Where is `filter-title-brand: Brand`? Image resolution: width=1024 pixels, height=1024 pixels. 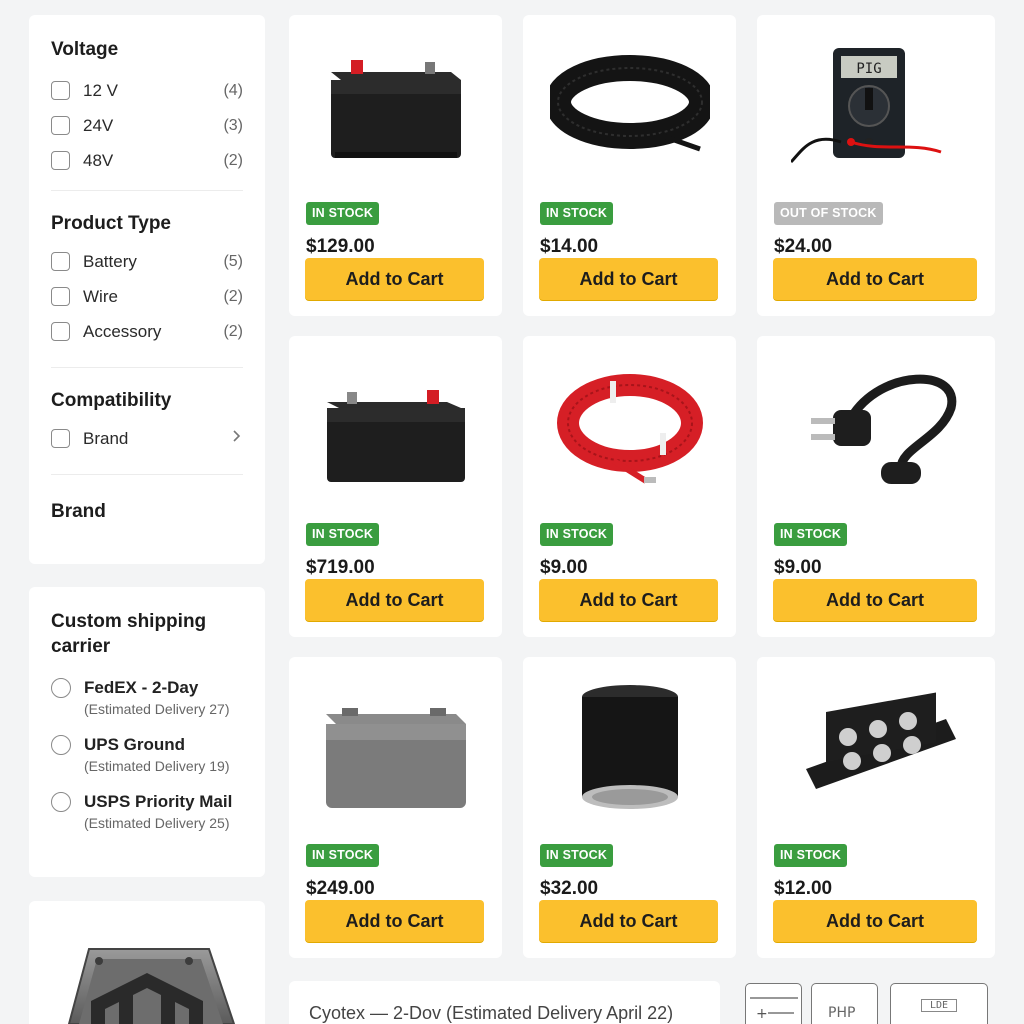 filter-title-brand: Brand is located at coordinates (147, 512).